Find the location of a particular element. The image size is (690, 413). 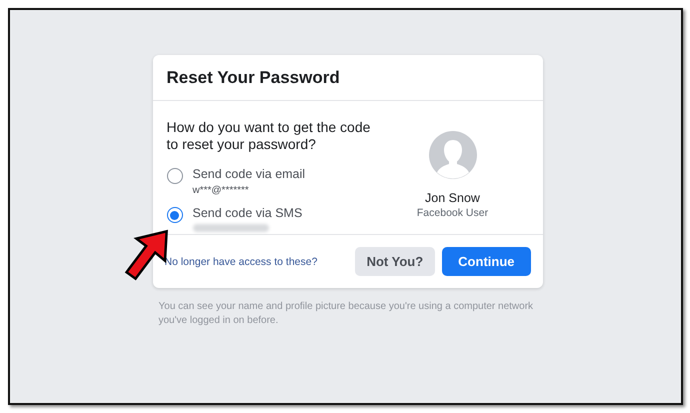

continue-button: Continue is located at coordinates (486, 261).